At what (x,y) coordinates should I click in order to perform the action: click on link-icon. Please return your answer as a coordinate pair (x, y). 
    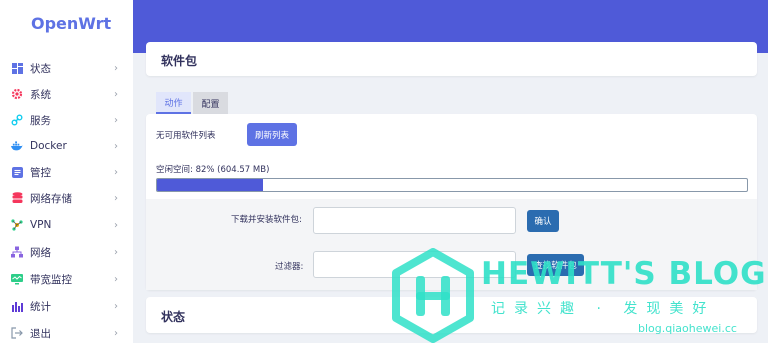
    Looking at the image, I should click on (17, 120).